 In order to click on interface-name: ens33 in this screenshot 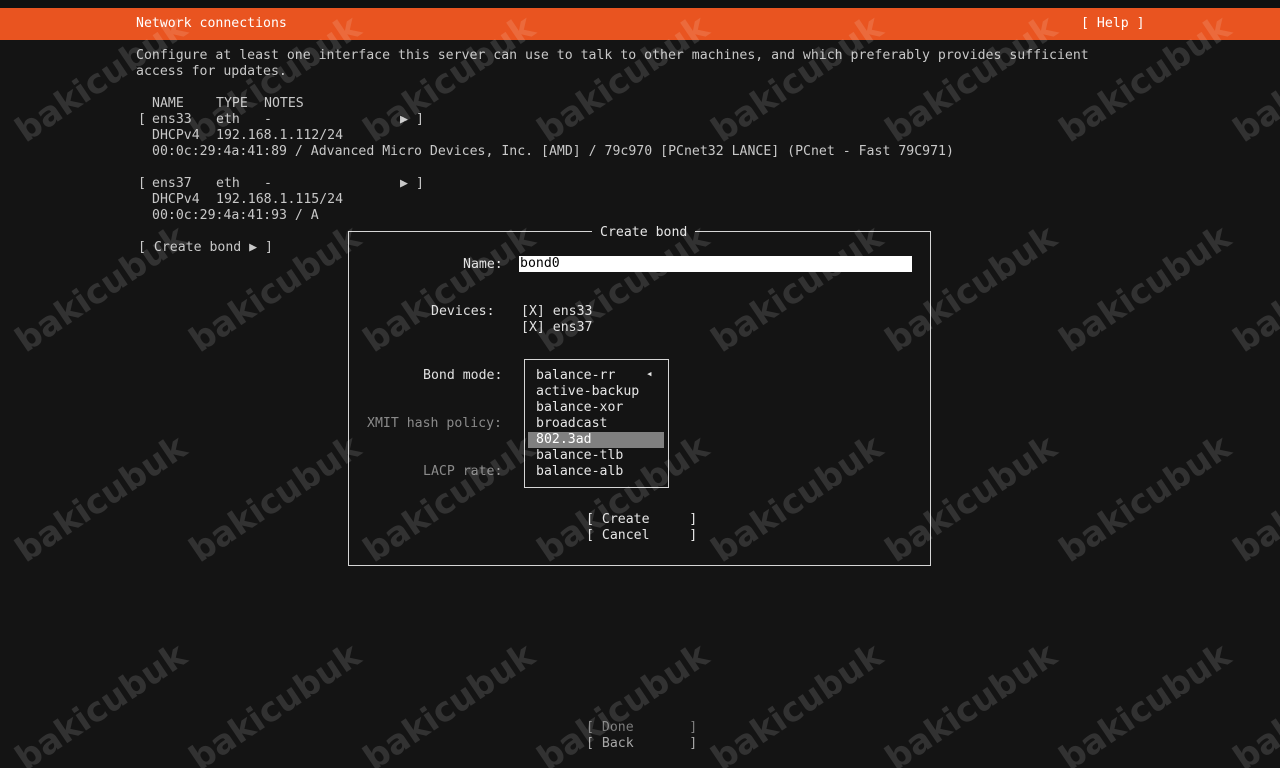, I will do `click(172, 119)`.